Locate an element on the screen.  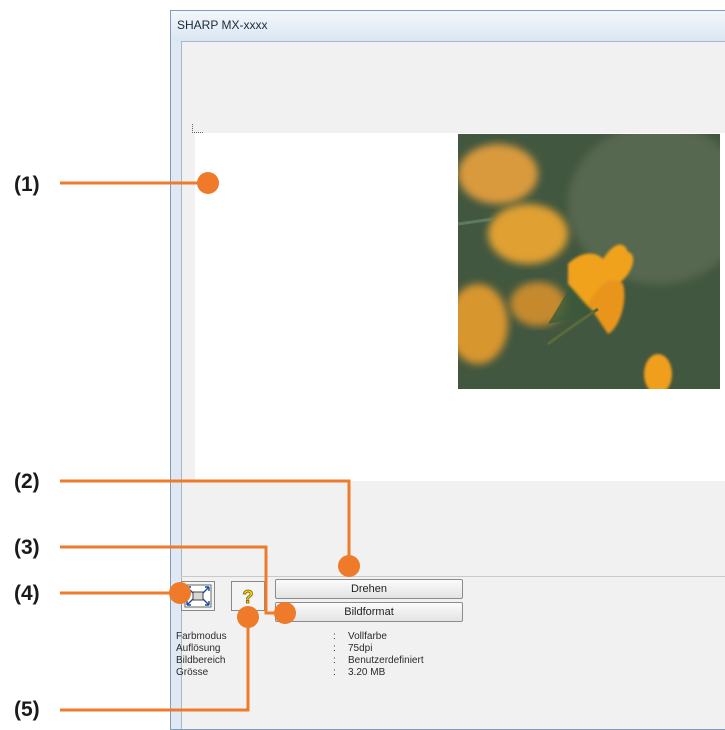
zoom-button is located at coordinates (198, 596).